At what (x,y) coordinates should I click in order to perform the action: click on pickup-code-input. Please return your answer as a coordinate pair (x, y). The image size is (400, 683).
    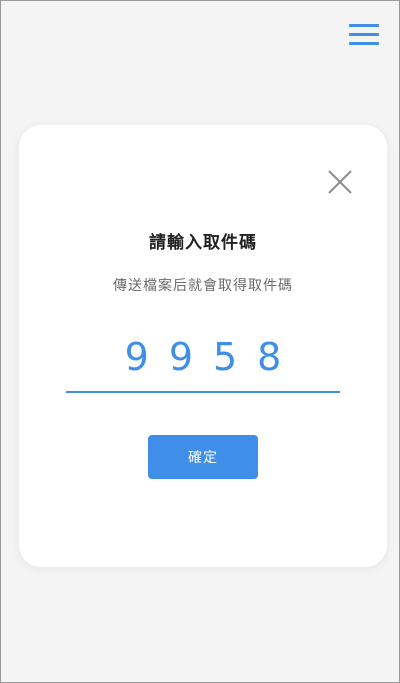
    Looking at the image, I should click on (203, 358).